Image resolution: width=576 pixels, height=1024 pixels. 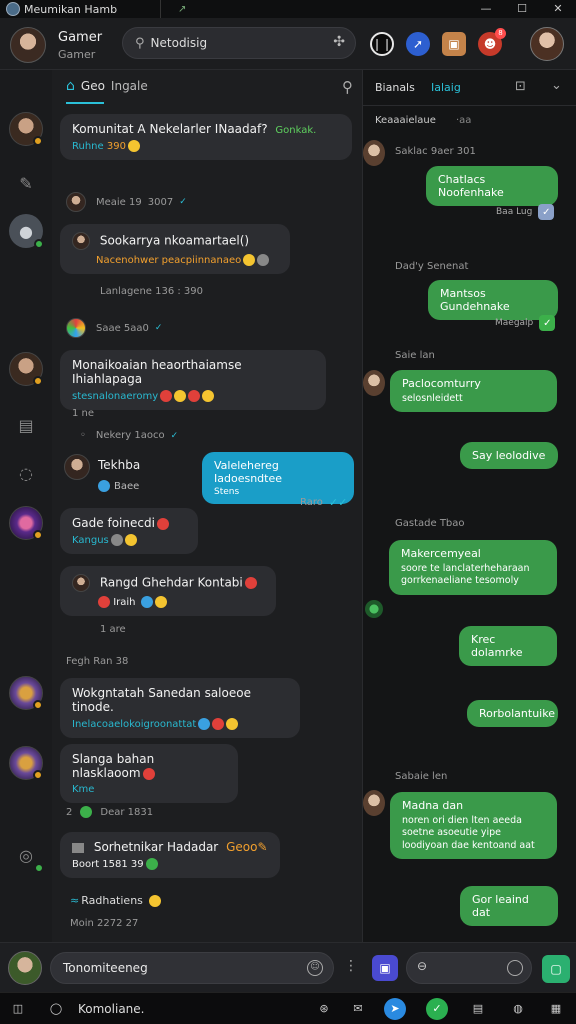 I want to click on outgoing-bubble: Gor leaind dat, so click(x=509, y=906).